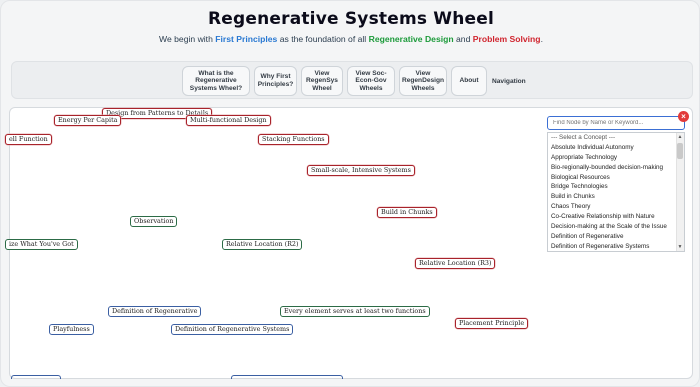  Describe the element at coordinates (351, 19) in the screenshot. I see `page-title: Regenerative Systems Wheel` at that location.